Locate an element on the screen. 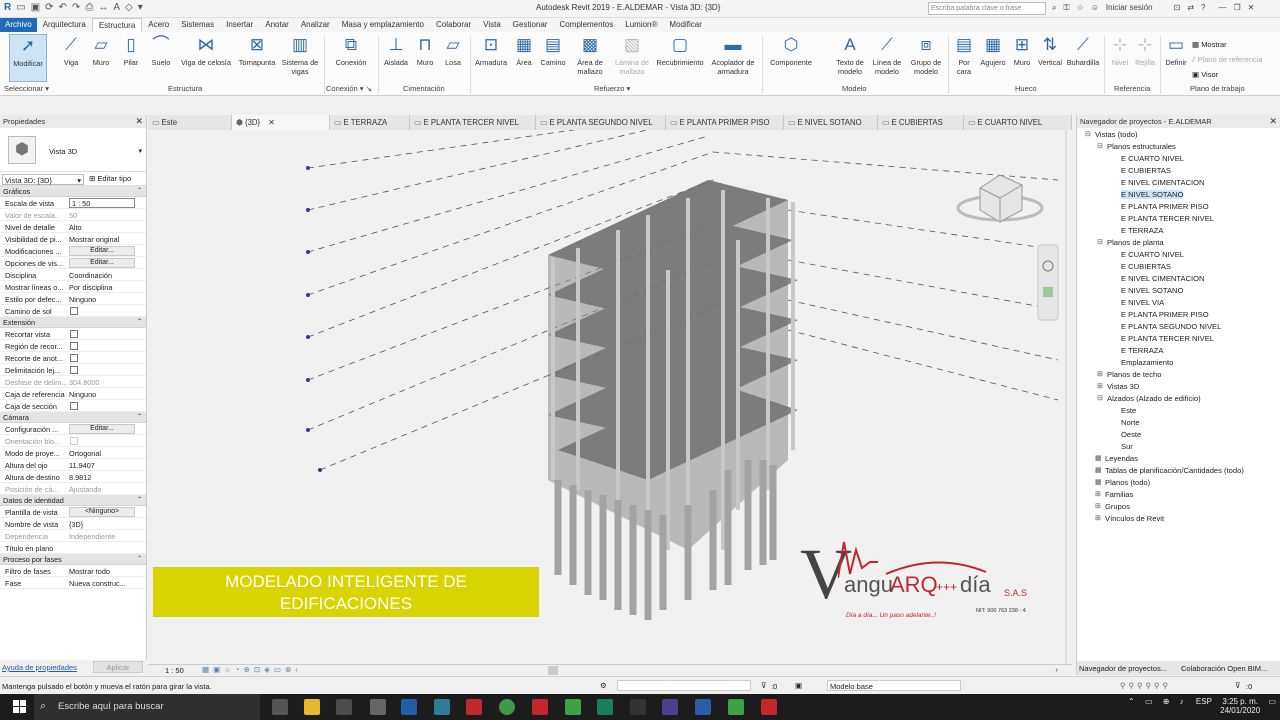 The width and height of the screenshot is (1280, 720). fabric-sheet-tool: ▧ Lámina de mallazo is located at coordinates (632, 55).